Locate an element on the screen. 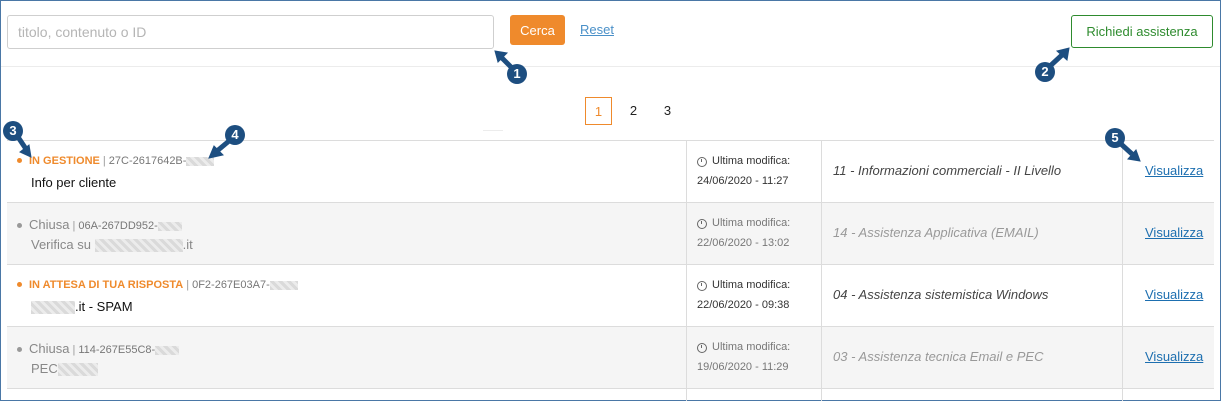 The image size is (1221, 401). annotation-marker-5: 5 is located at coordinates (1115, 138).